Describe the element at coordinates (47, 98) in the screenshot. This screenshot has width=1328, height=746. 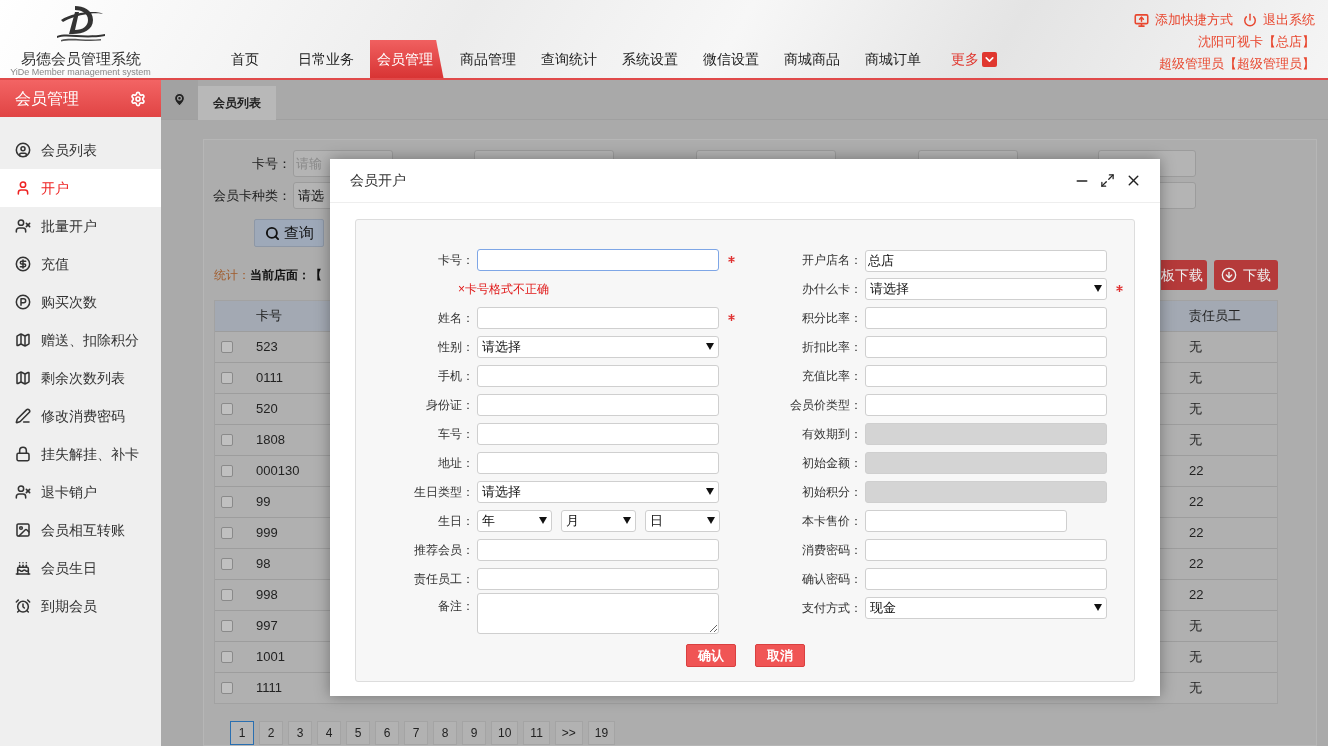
I see `sidebar-title: 会员管理` at that location.